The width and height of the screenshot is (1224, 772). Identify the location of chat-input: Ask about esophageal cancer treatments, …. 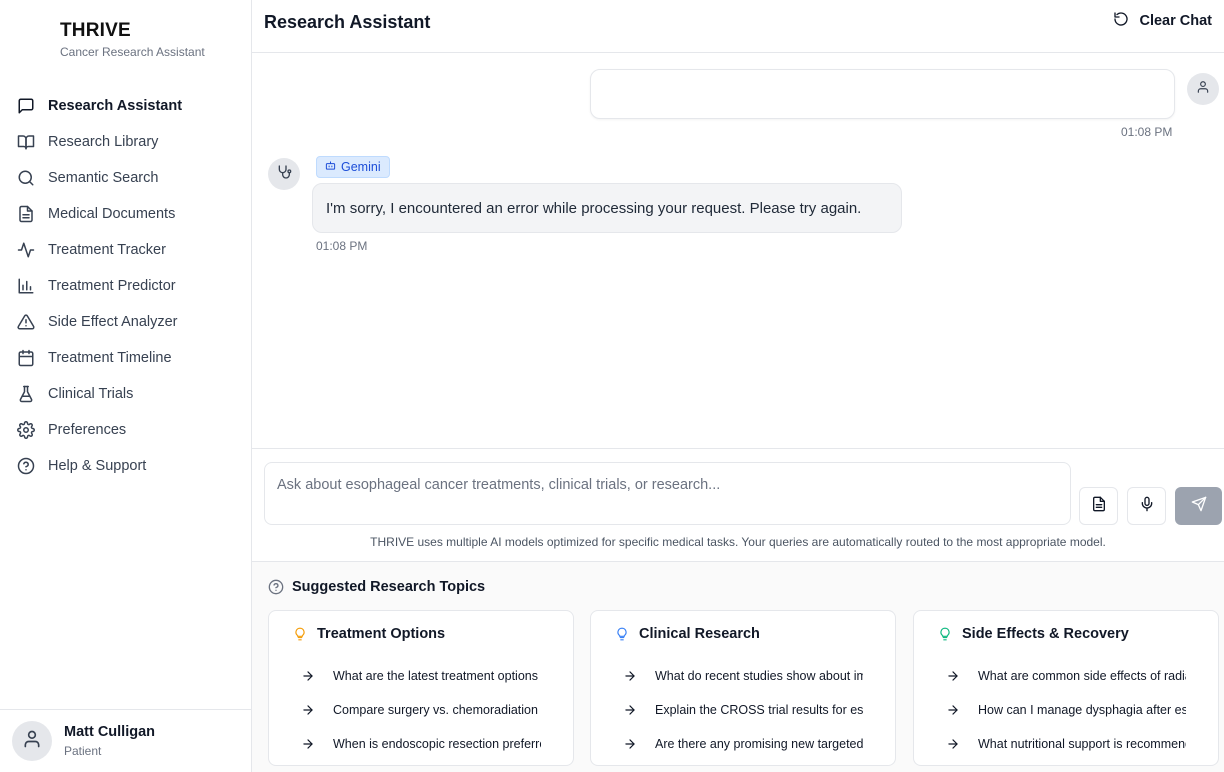
(667, 493).